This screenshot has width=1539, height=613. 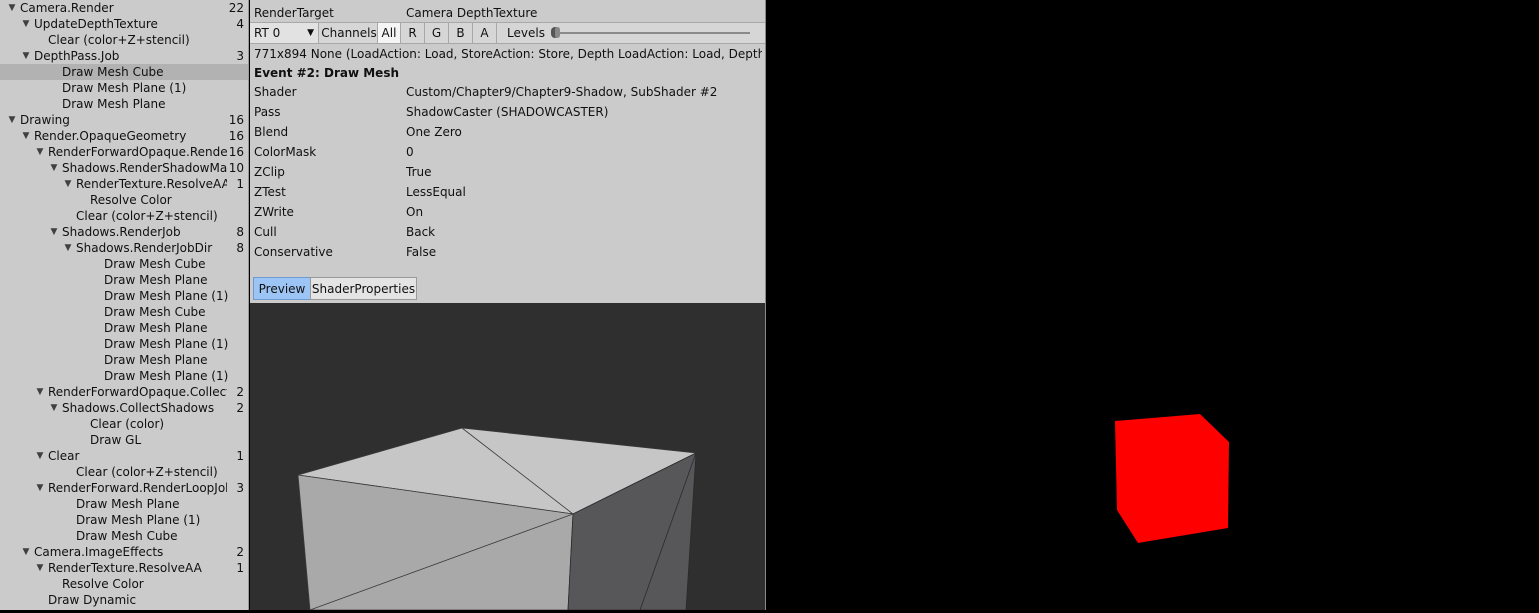 What do you see at coordinates (410, 152) in the screenshot?
I see `property-value: 0` at bounding box center [410, 152].